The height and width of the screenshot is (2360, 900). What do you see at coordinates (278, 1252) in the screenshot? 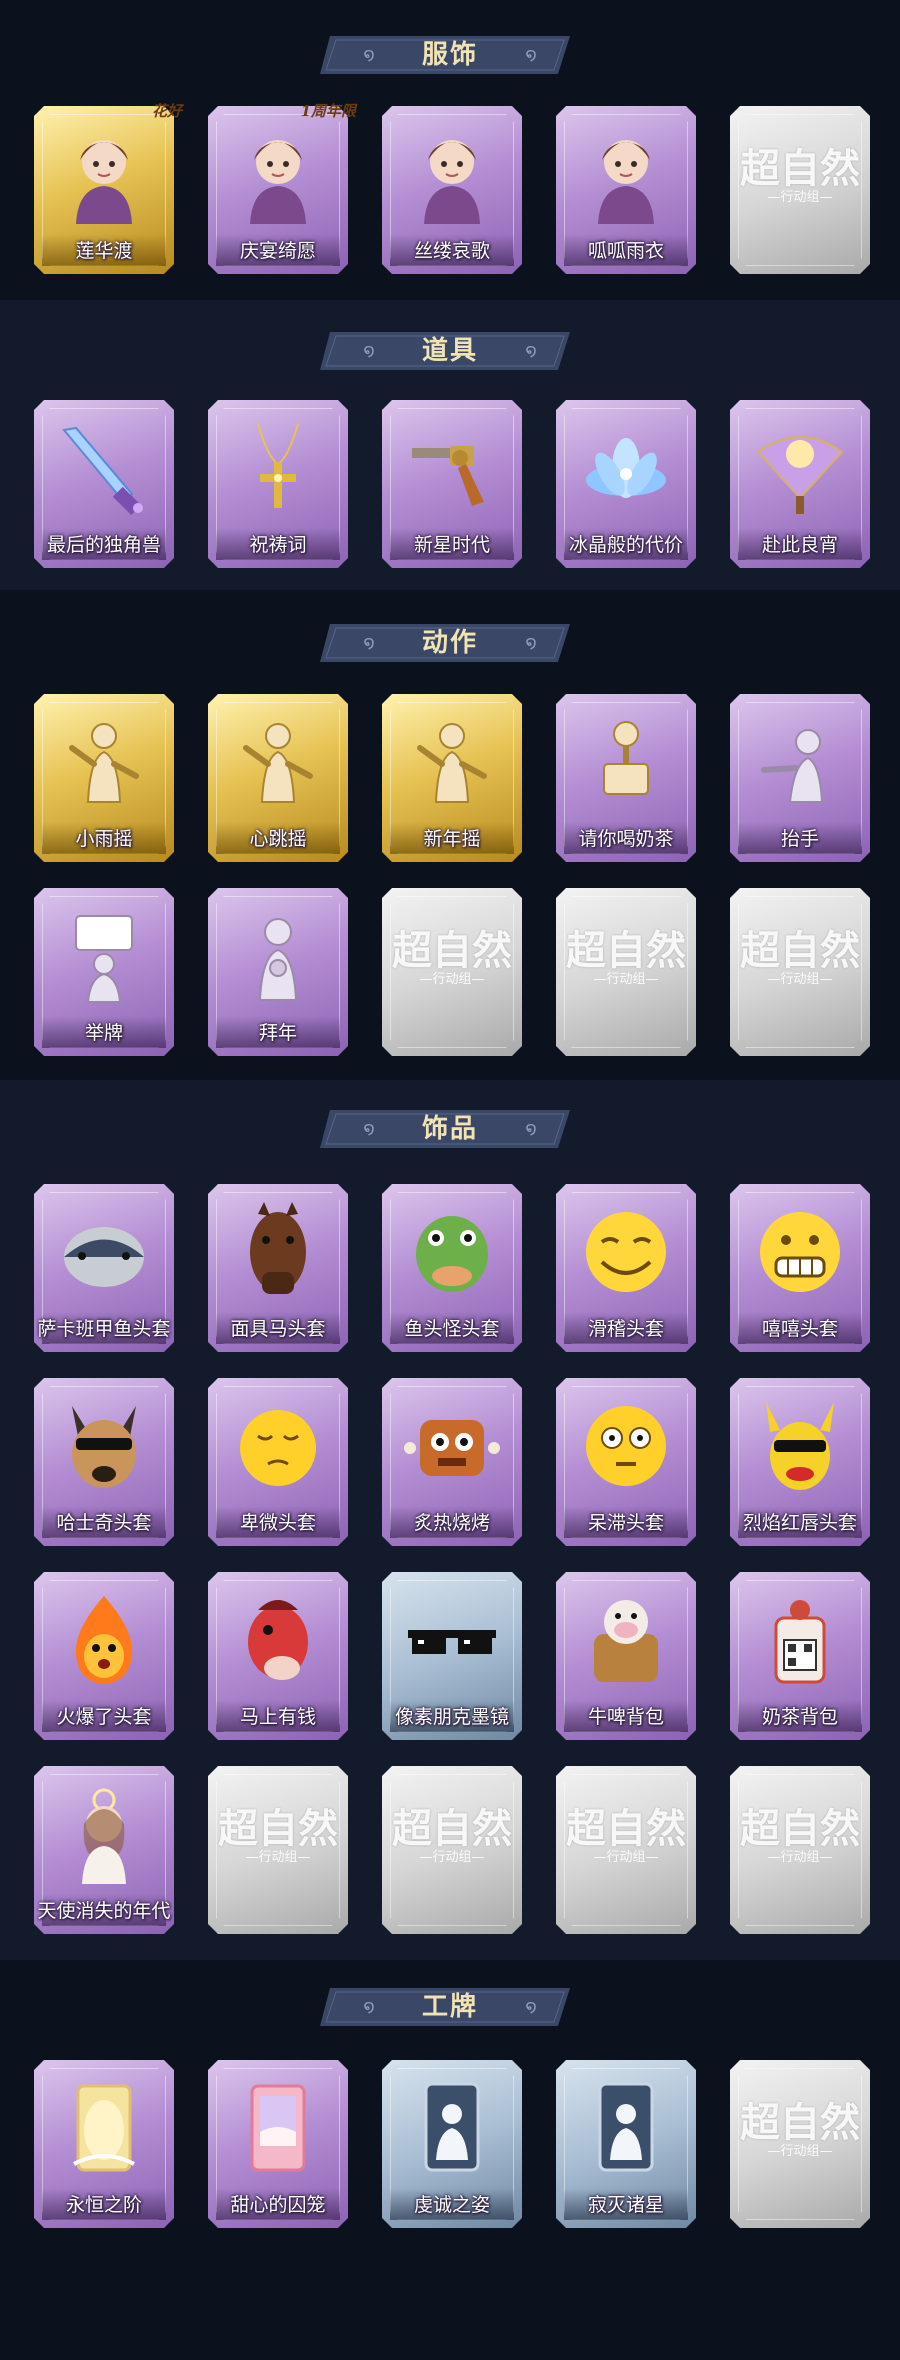
I see `horse-mask-icon` at bounding box center [278, 1252].